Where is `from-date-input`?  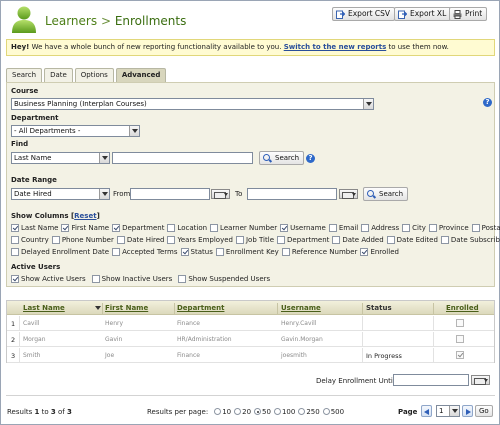 from-date-input is located at coordinates (170, 194).